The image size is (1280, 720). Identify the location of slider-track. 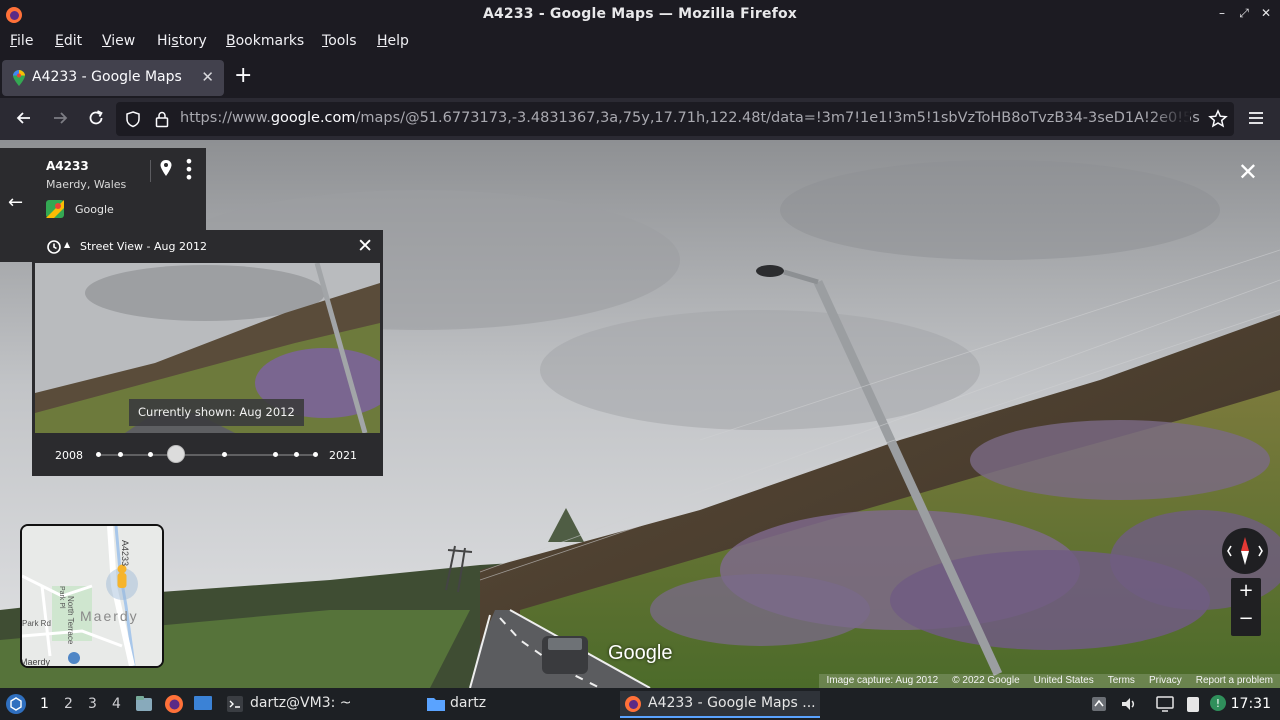
(206, 455).